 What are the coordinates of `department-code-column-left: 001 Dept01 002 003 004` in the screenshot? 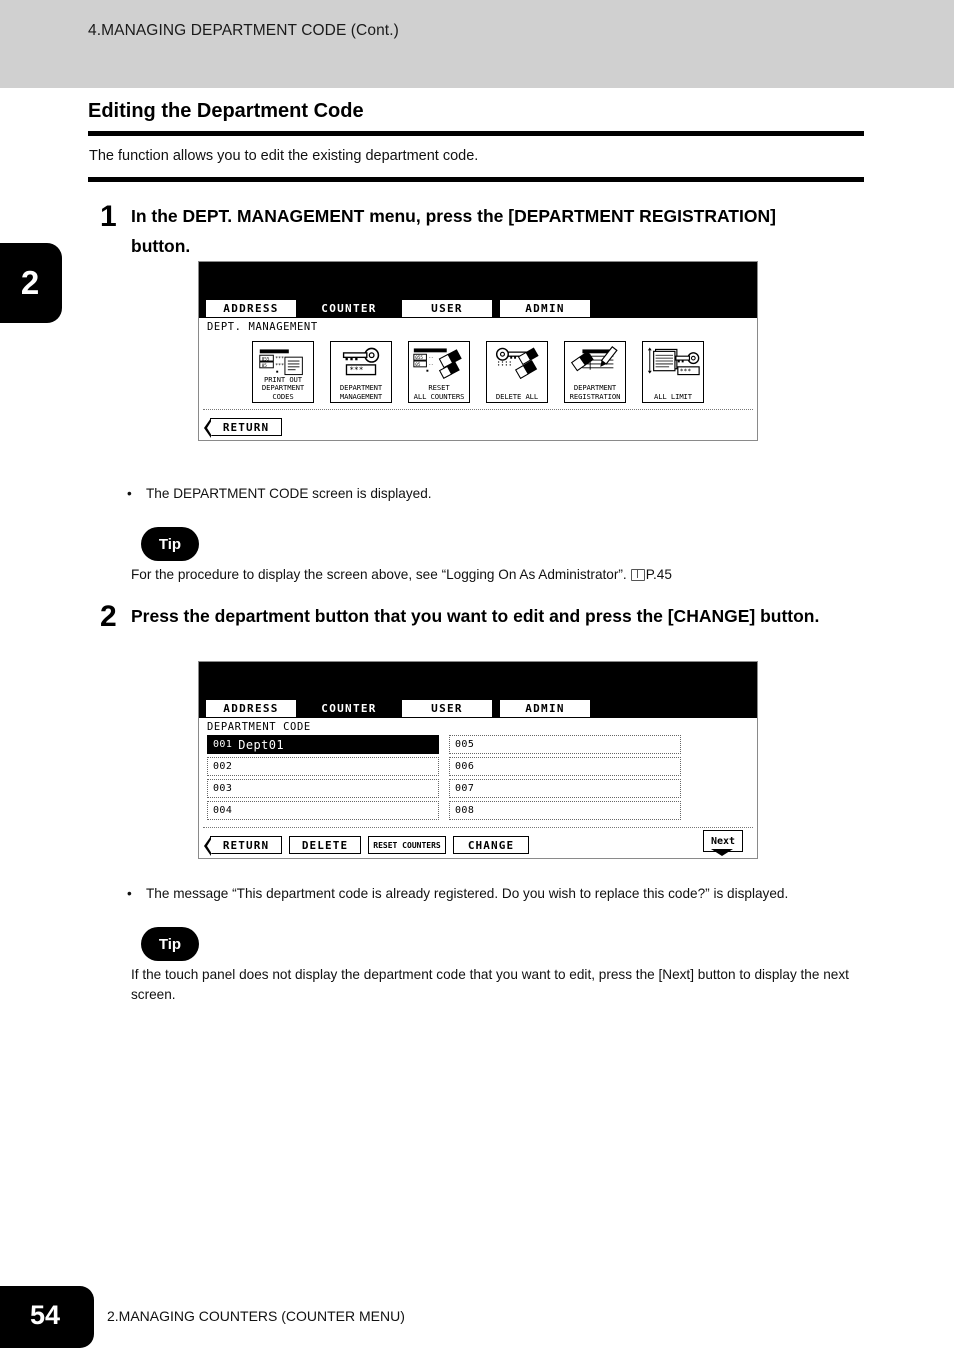 It's located at (323, 779).